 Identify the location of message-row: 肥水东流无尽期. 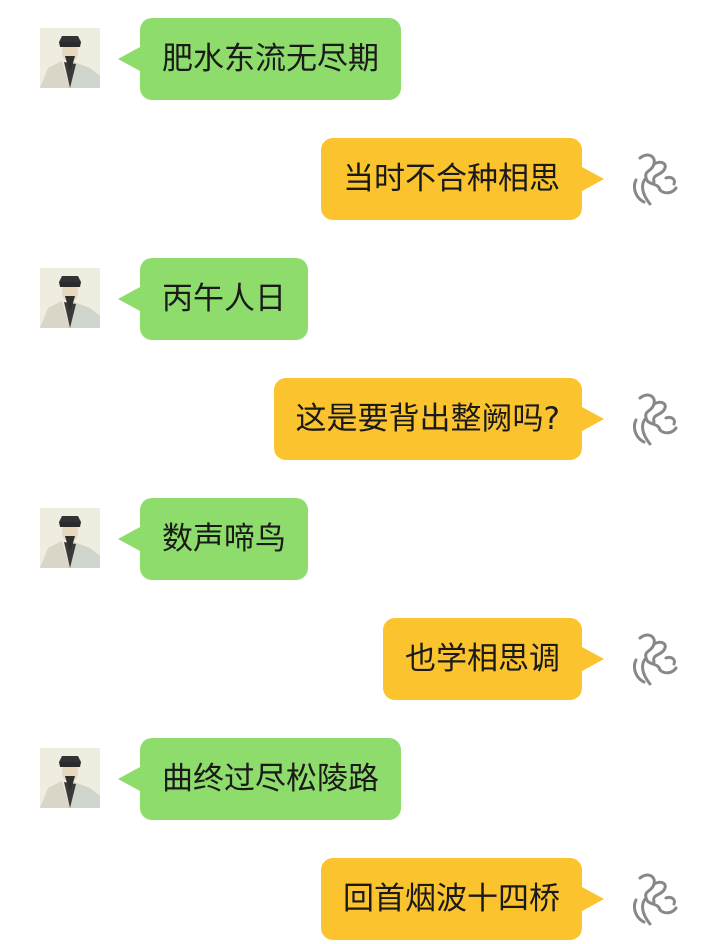
(360, 60).